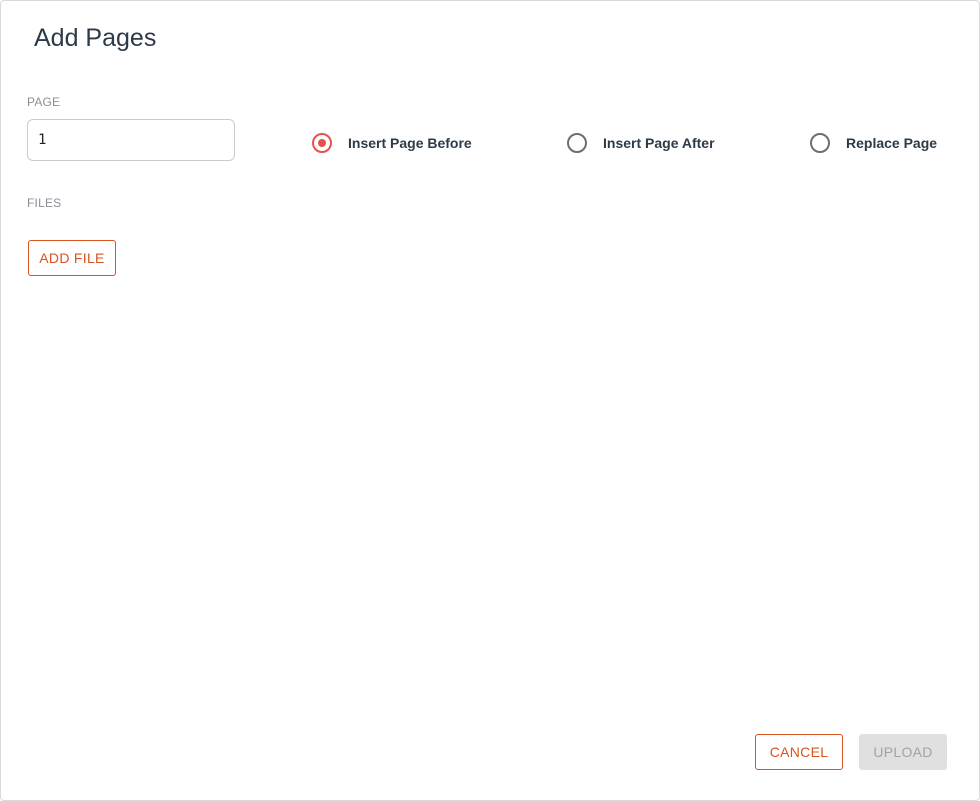 This screenshot has width=980, height=801. I want to click on radio-insert-page-after: Insert Page After, so click(641, 143).